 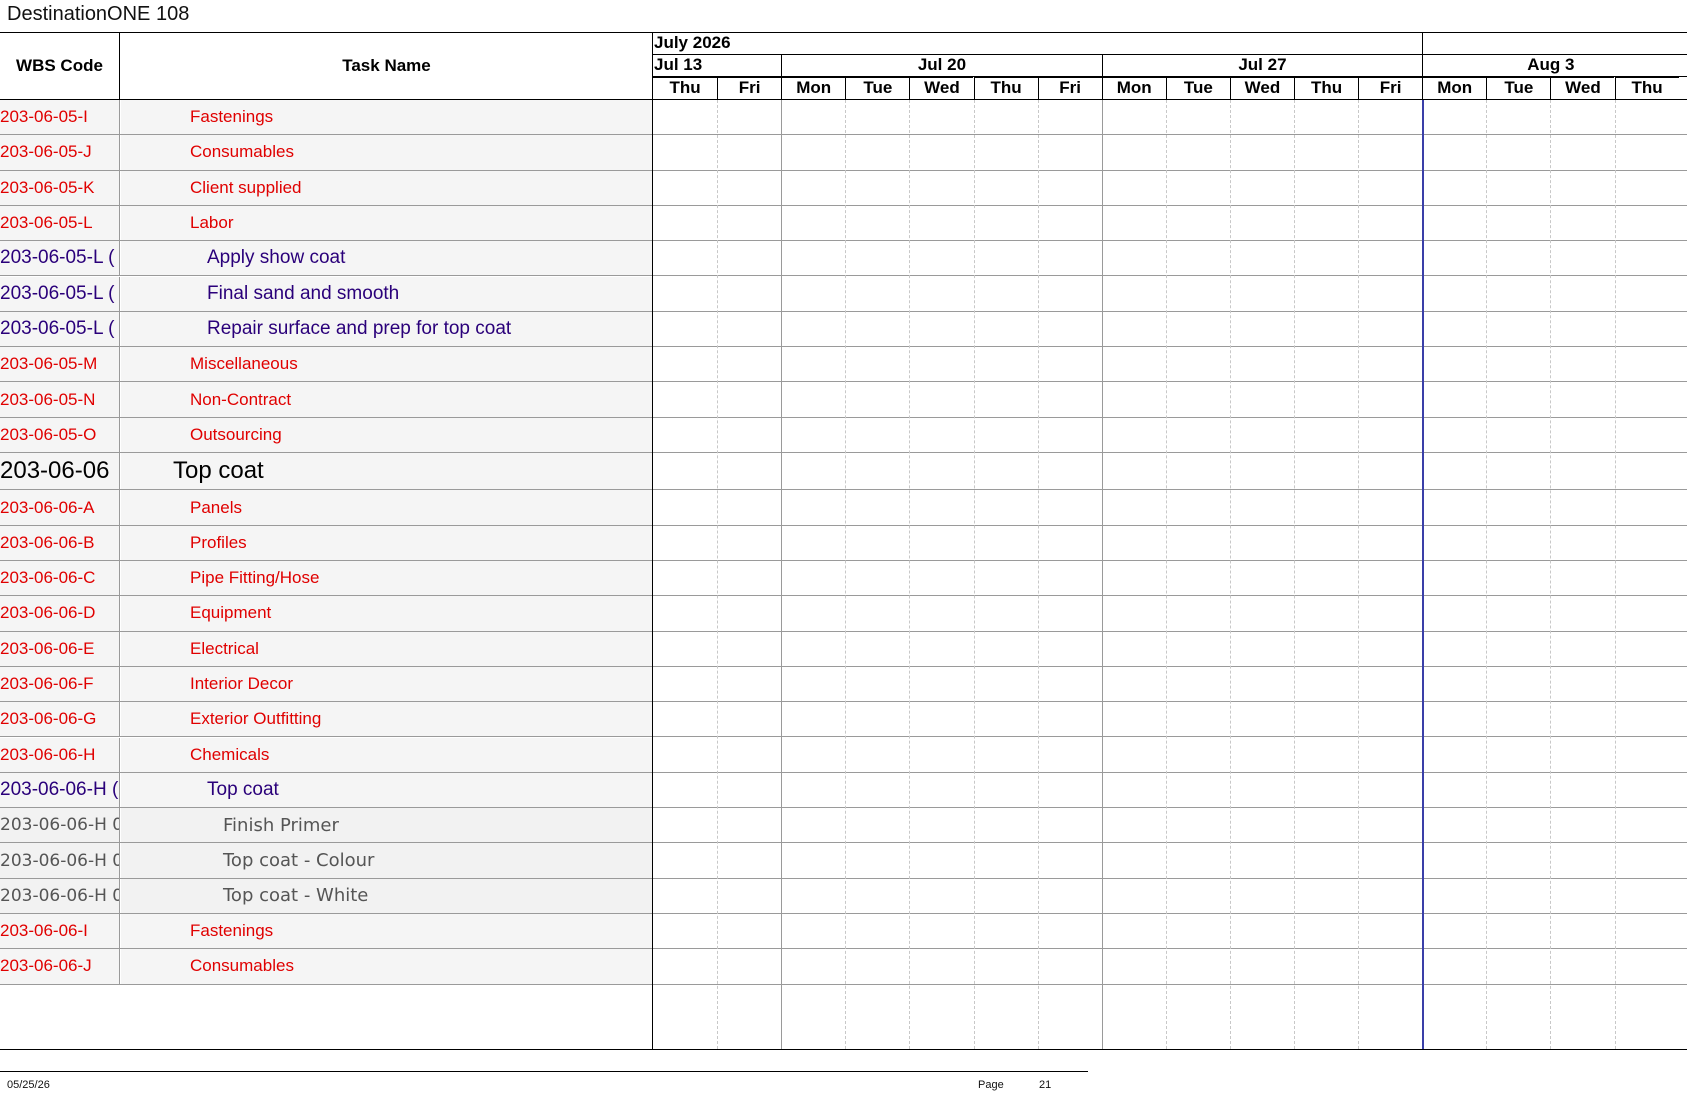 I want to click on week-label: Aug 3, so click(x=1550, y=65).